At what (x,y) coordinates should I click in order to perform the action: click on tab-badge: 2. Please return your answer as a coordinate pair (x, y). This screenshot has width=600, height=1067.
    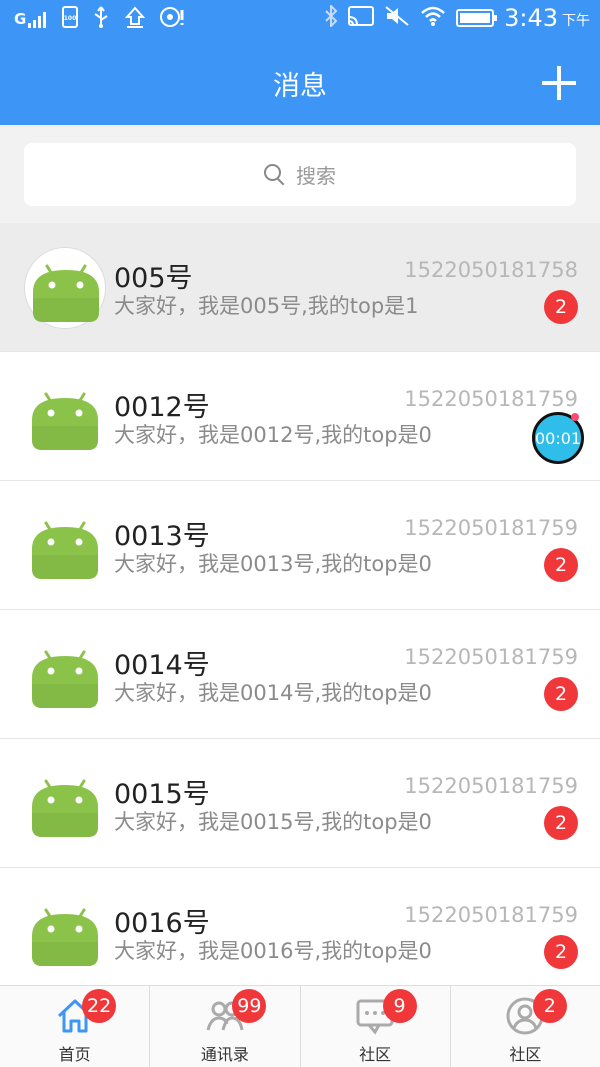
    Looking at the image, I should click on (549, 1006).